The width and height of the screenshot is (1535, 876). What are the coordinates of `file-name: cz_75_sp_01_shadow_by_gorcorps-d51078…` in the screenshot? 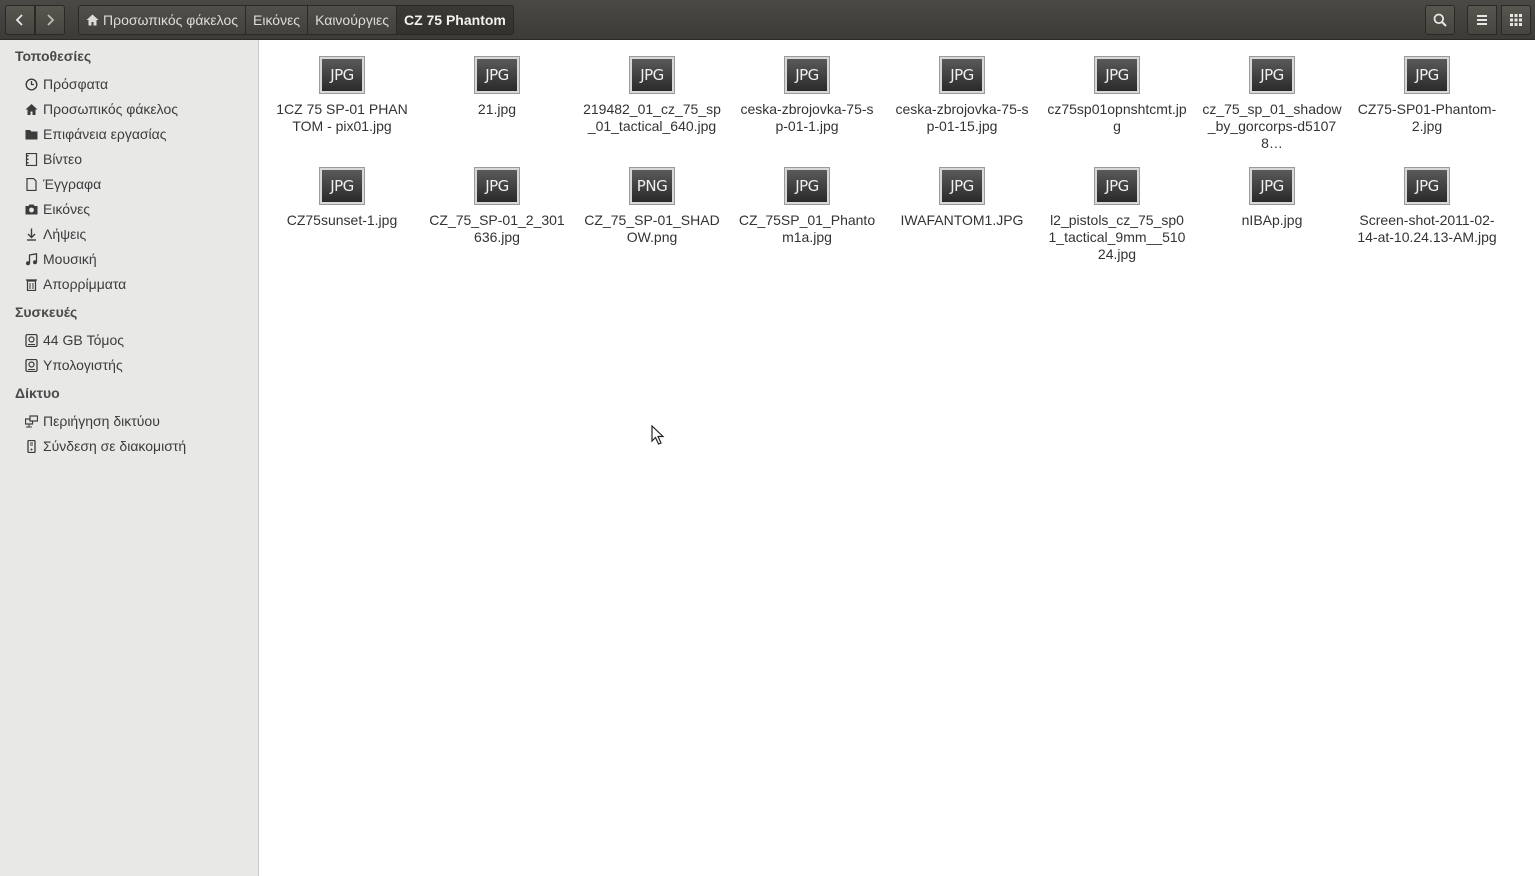 It's located at (1272, 126).